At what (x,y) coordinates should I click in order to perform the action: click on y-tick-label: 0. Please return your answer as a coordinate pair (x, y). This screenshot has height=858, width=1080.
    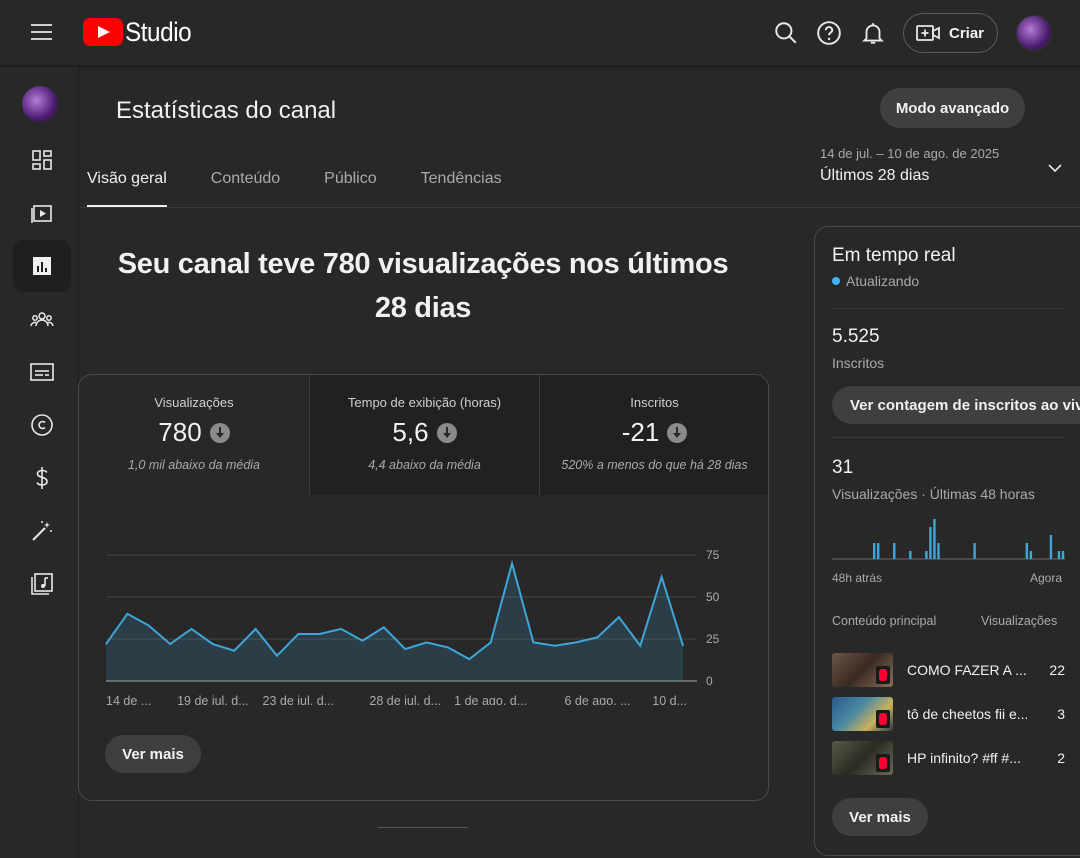
    Looking at the image, I should click on (709, 681).